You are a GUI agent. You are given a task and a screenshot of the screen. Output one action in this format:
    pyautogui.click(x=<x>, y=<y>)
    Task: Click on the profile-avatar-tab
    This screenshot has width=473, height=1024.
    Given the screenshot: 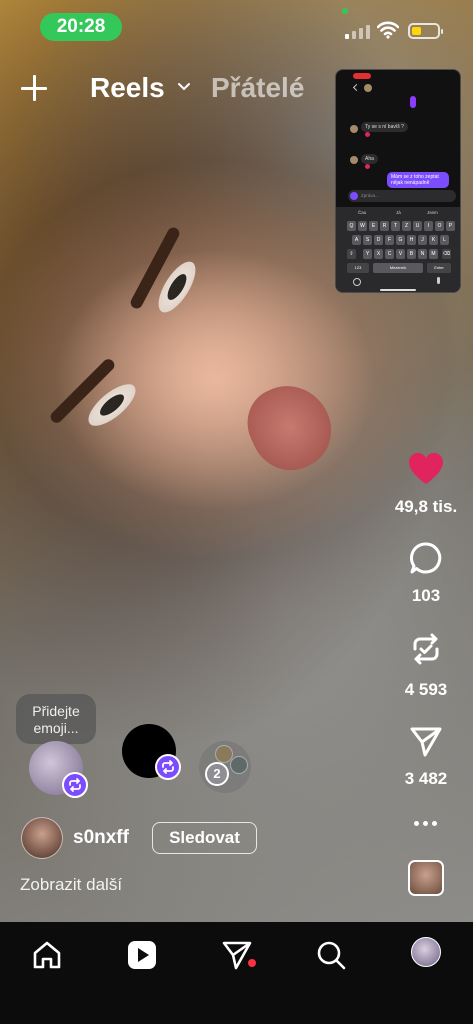 What is the action you would take?
    pyautogui.click(x=426, y=952)
    